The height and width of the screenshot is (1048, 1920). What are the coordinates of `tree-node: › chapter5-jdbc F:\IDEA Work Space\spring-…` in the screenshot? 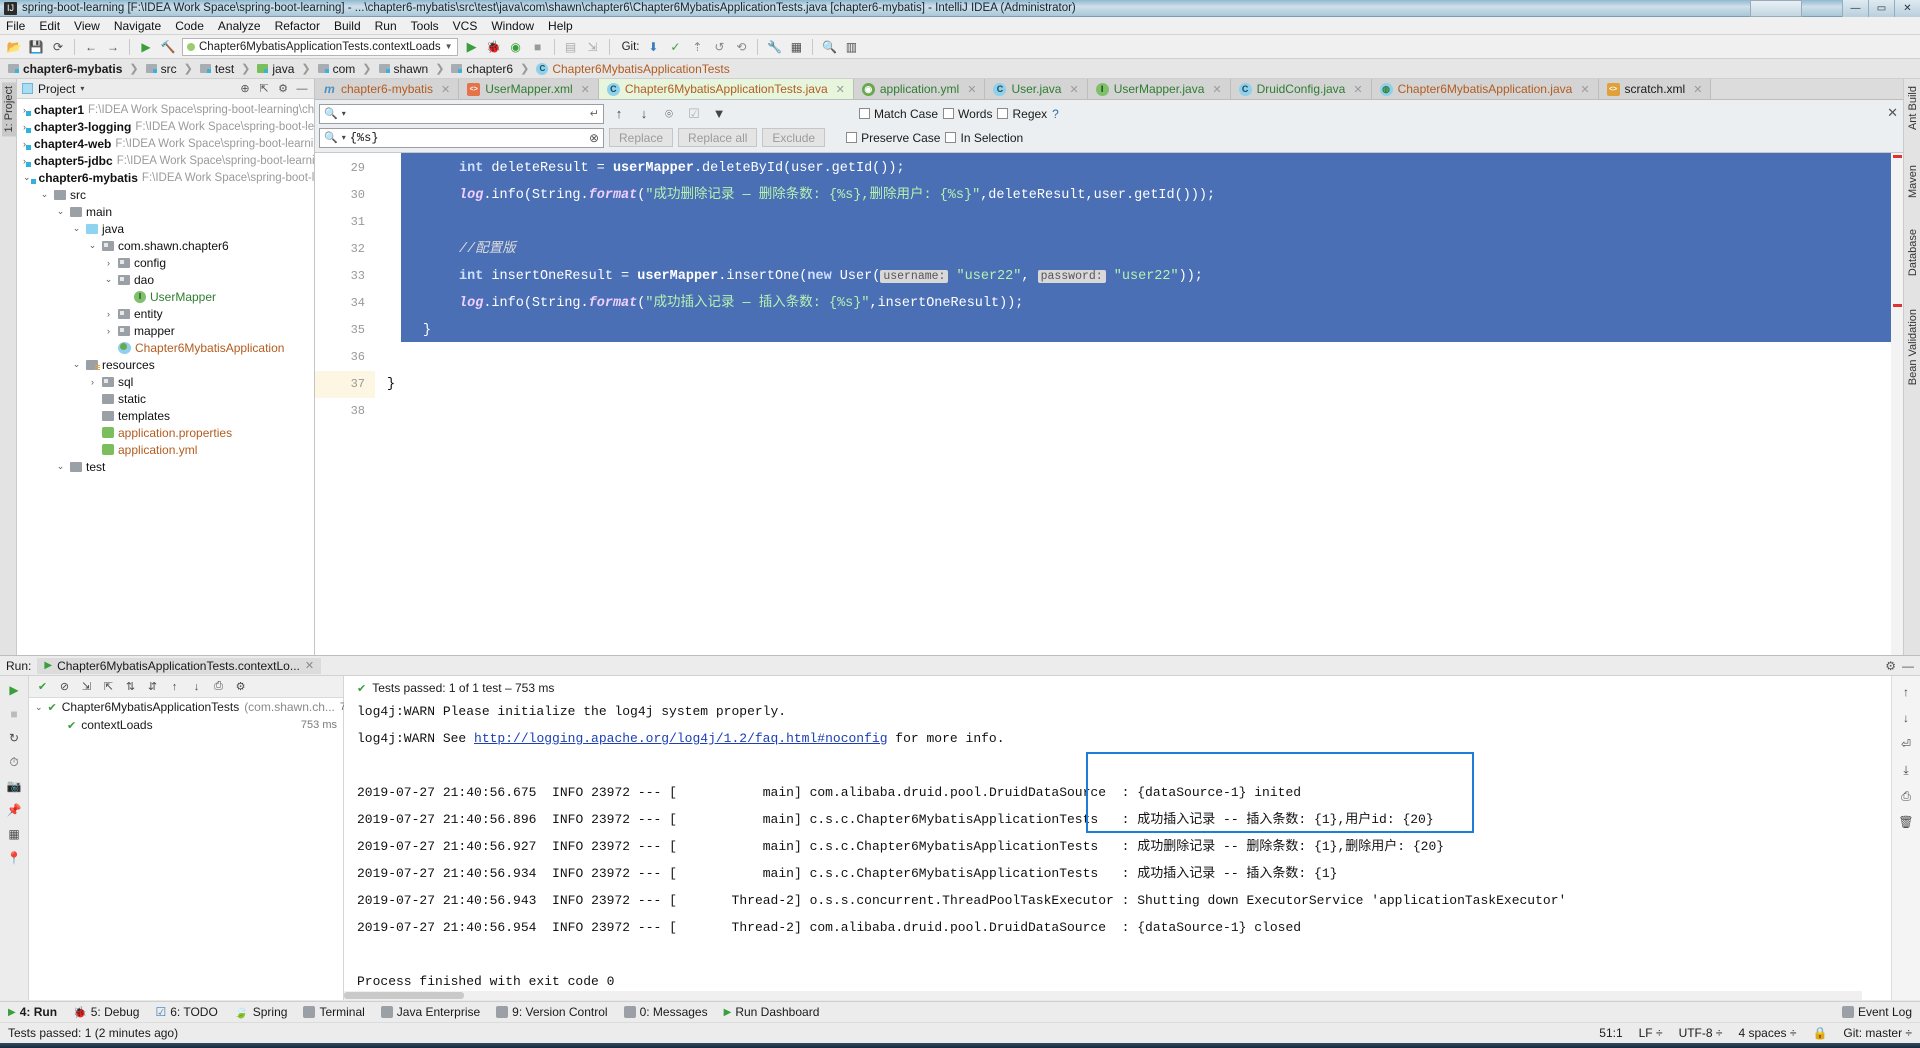 It's located at (165, 160).